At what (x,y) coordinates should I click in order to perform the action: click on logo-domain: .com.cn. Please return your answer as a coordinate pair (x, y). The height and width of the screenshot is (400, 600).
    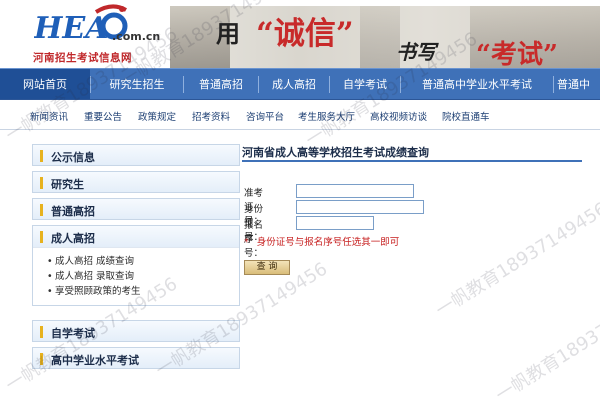
    Looking at the image, I should click on (136, 36).